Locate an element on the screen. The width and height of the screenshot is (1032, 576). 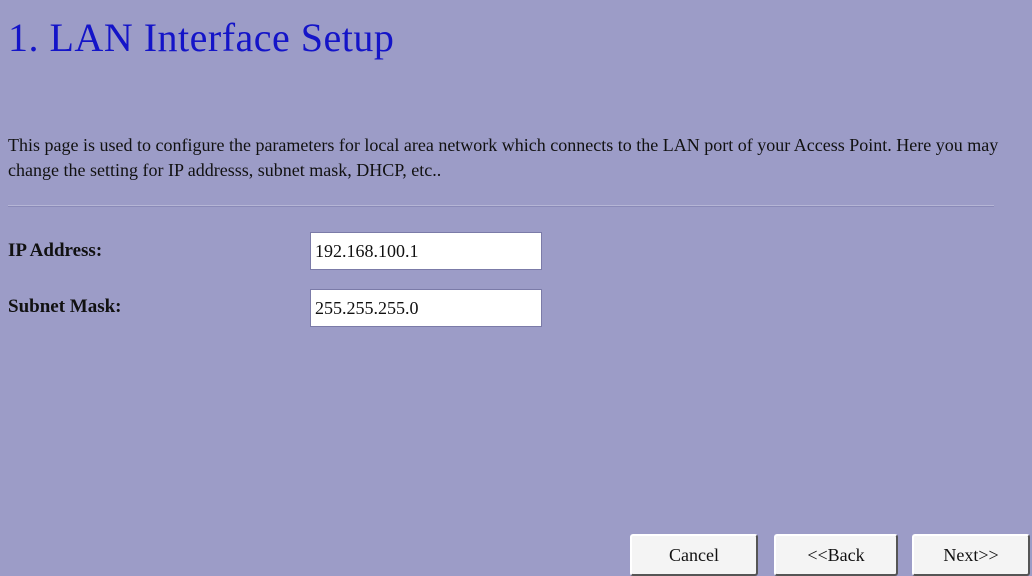
subnet-mask-label: Subnet Mask: is located at coordinates (65, 306).